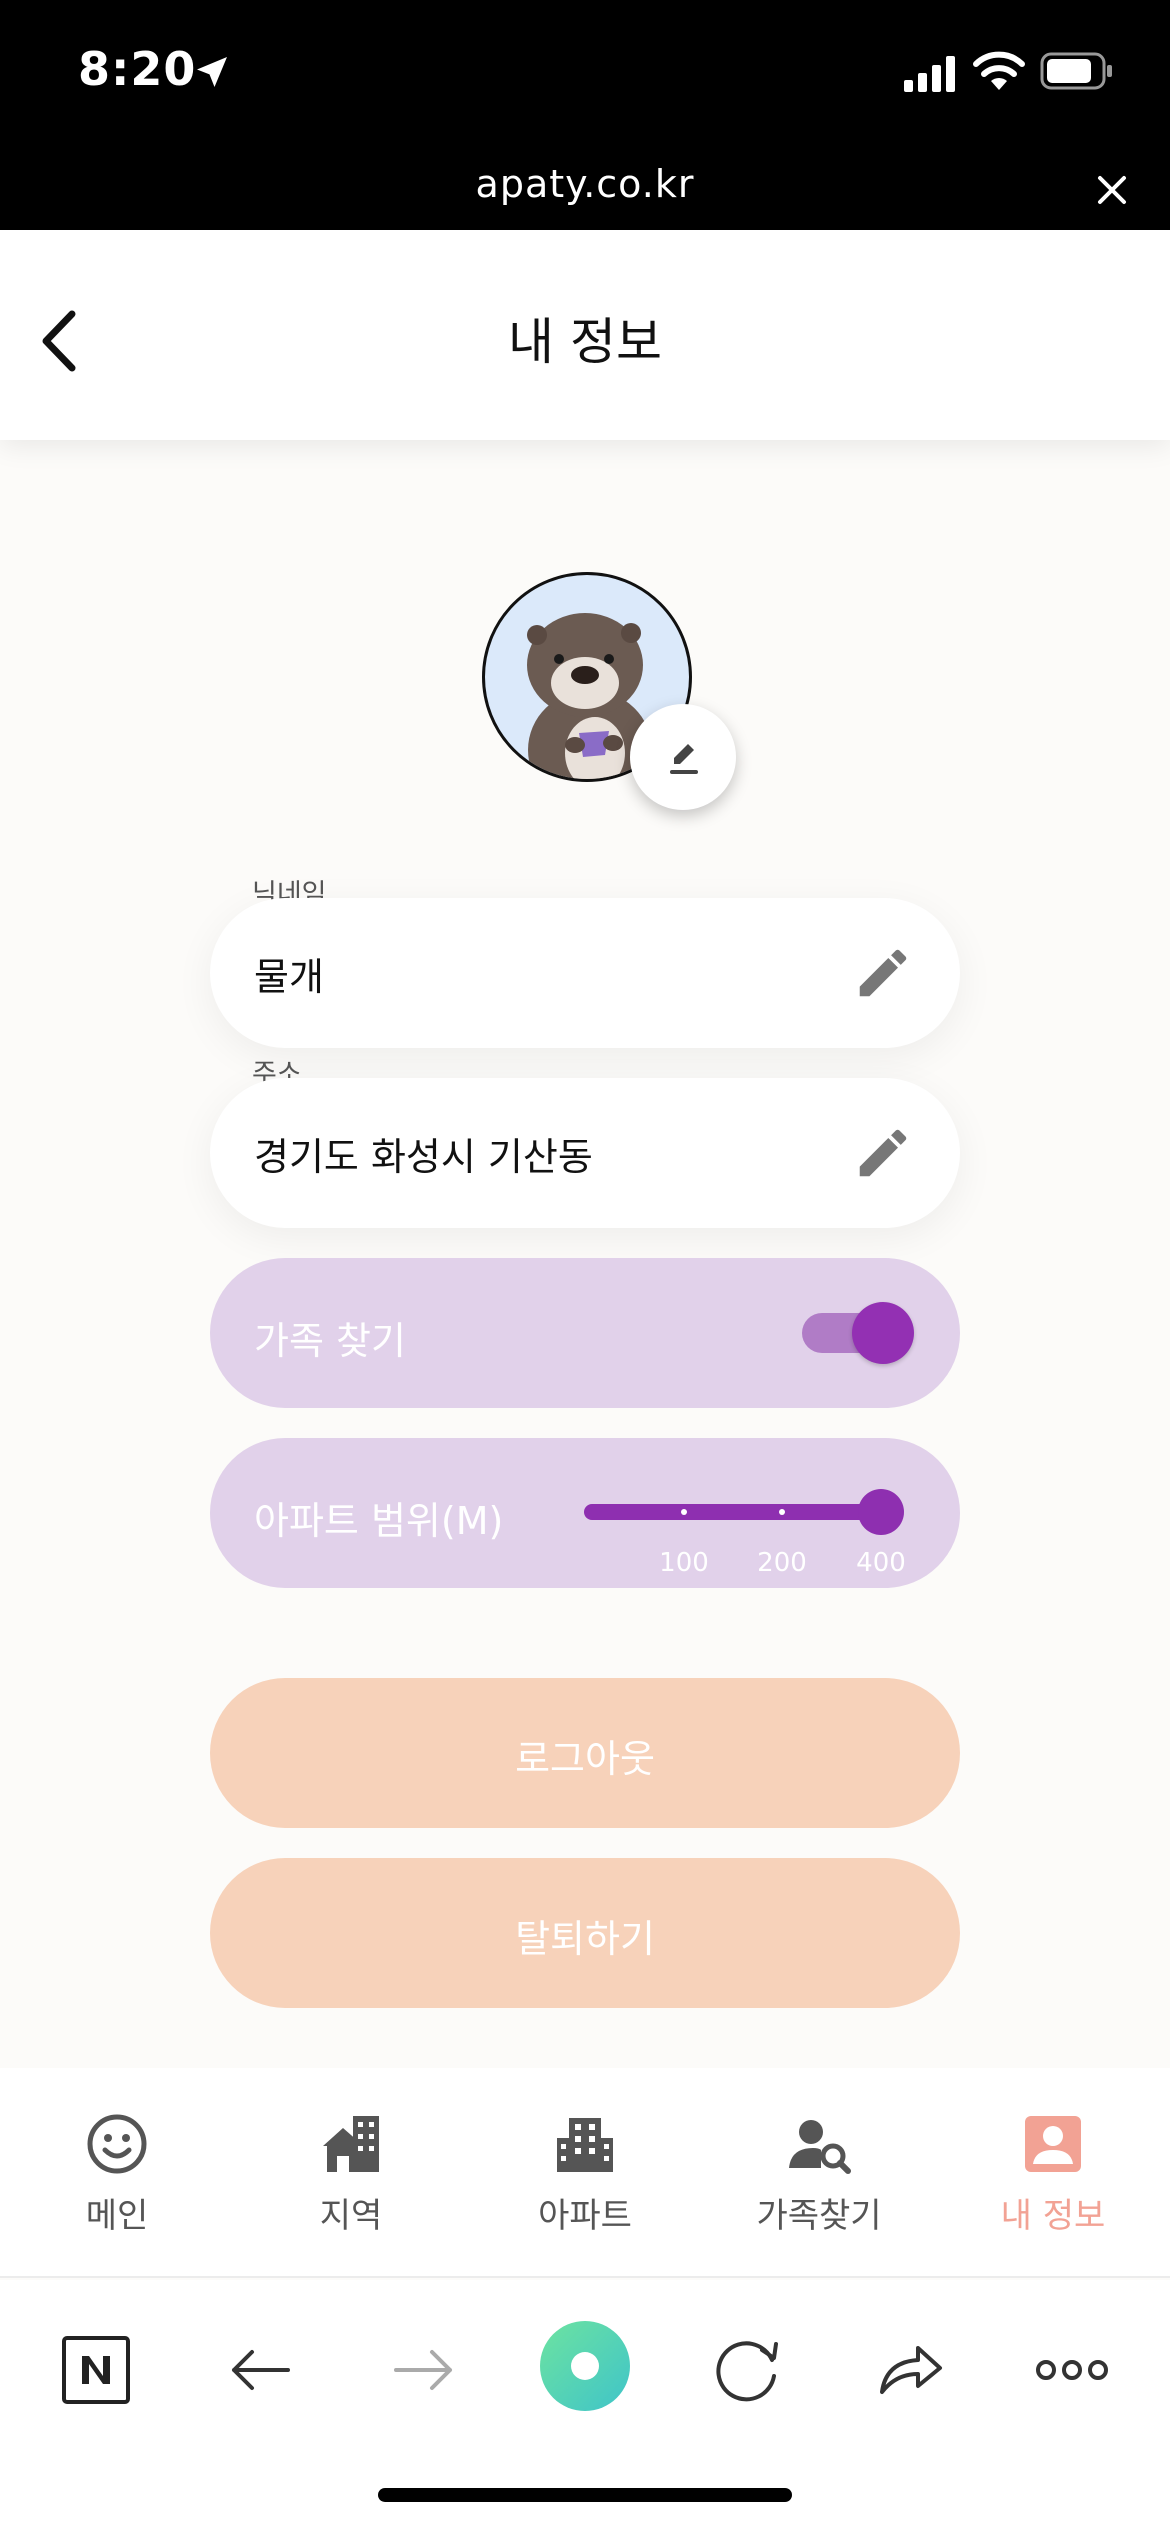 The image size is (1170, 2532). What do you see at coordinates (585, 342) in the screenshot?
I see `page-title: 내 정보` at bounding box center [585, 342].